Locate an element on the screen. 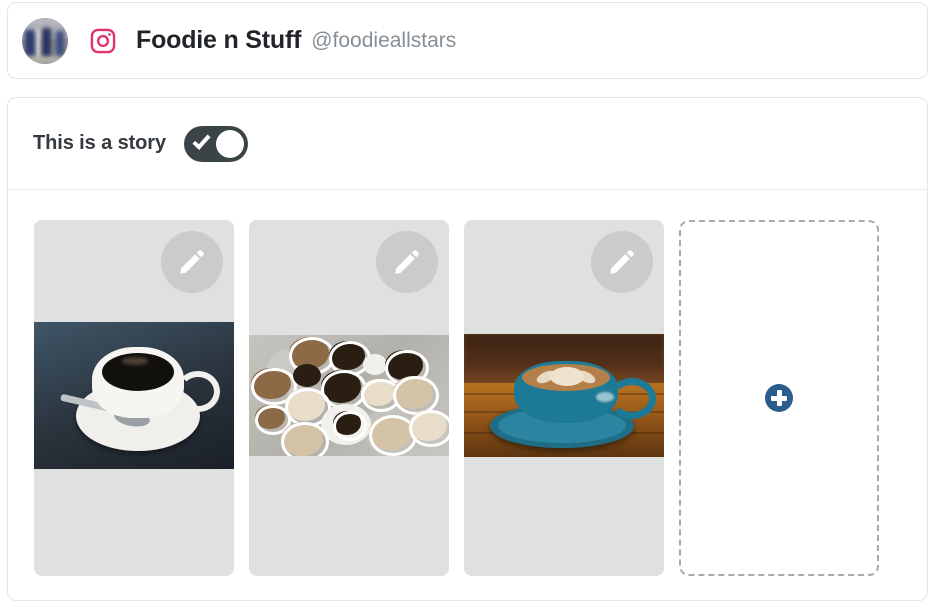 This screenshot has width=928, height=608. story-toggle is located at coordinates (216, 143).